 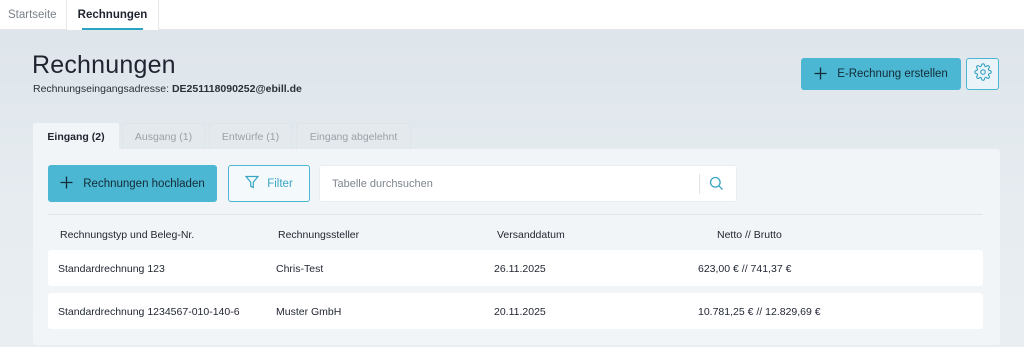 What do you see at coordinates (111, 269) in the screenshot?
I see `invoice-type-cell: Standardrechnung 123` at bounding box center [111, 269].